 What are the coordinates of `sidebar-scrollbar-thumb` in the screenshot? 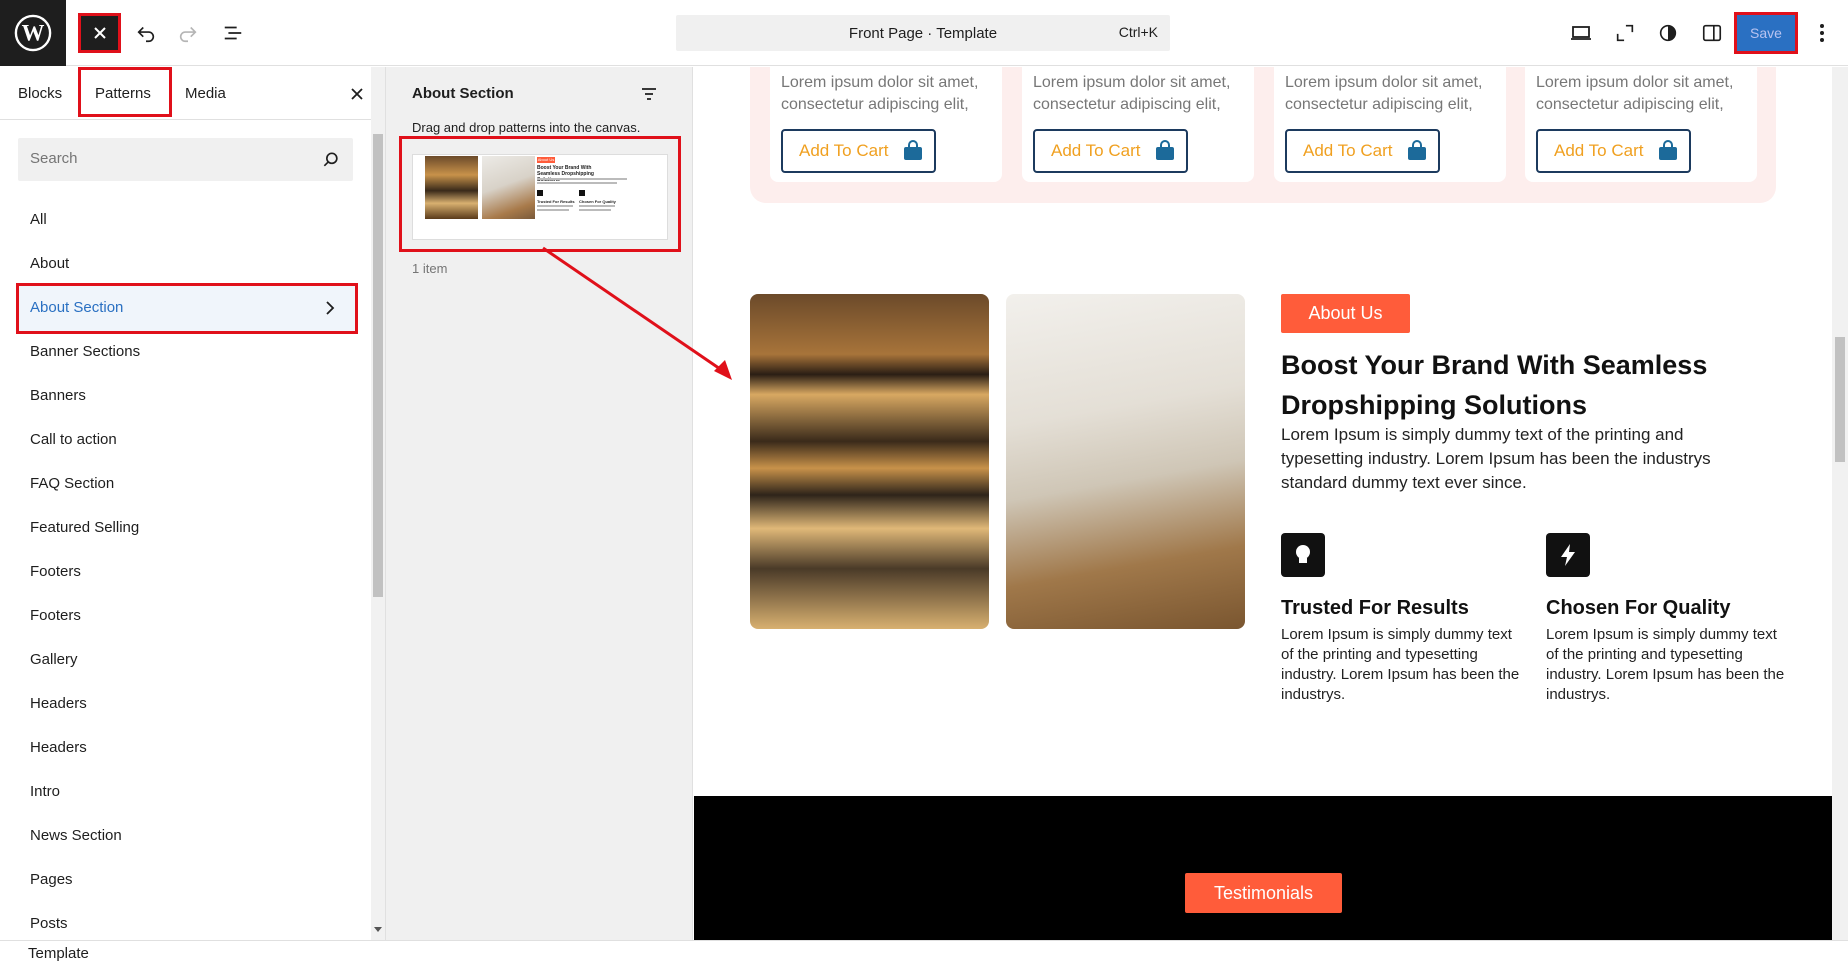 It's located at (378, 365).